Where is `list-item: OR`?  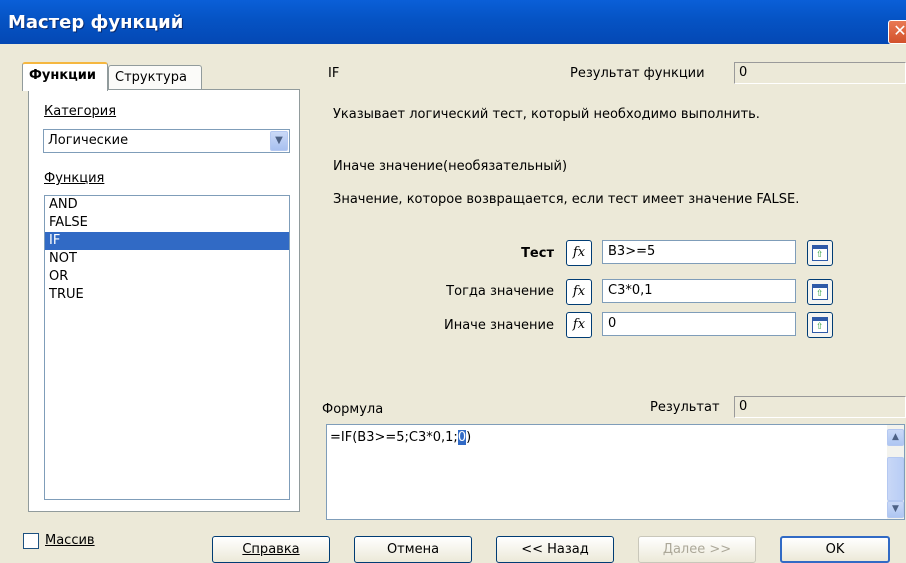
list-item: OR is located at coordinates (167, 277).